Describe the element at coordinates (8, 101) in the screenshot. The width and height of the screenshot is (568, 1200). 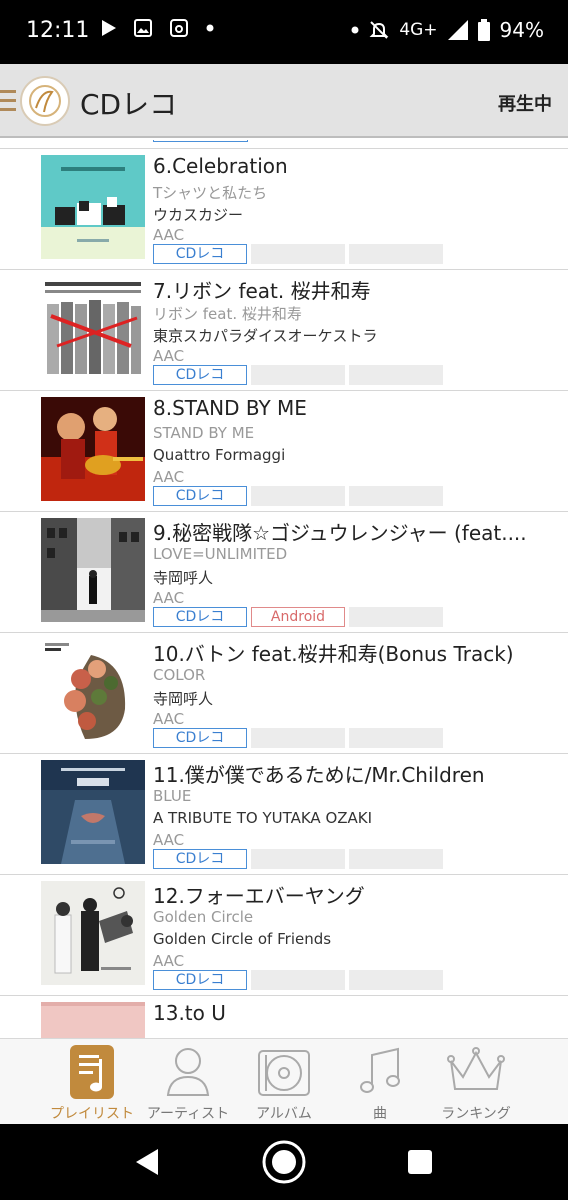
I see `menu-icon` at that location.